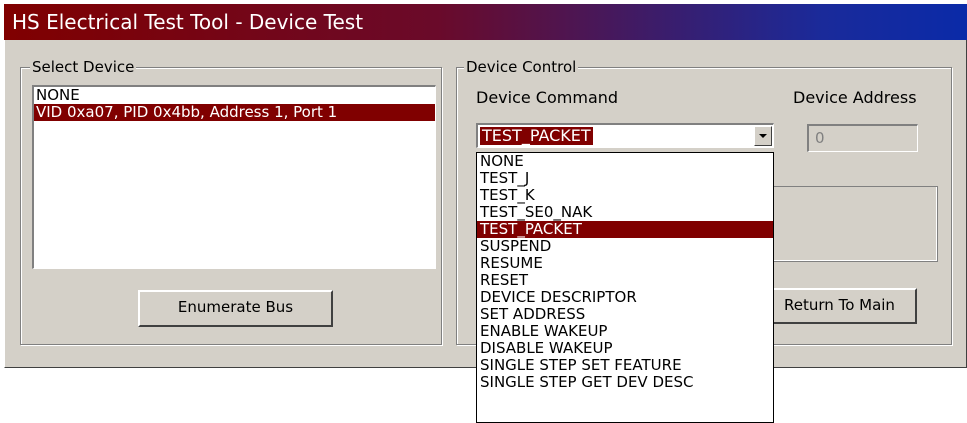 This screenshot has height=423, width=967. I want to click on dropdown-option: SET ADDRESS, so click(625, 314).